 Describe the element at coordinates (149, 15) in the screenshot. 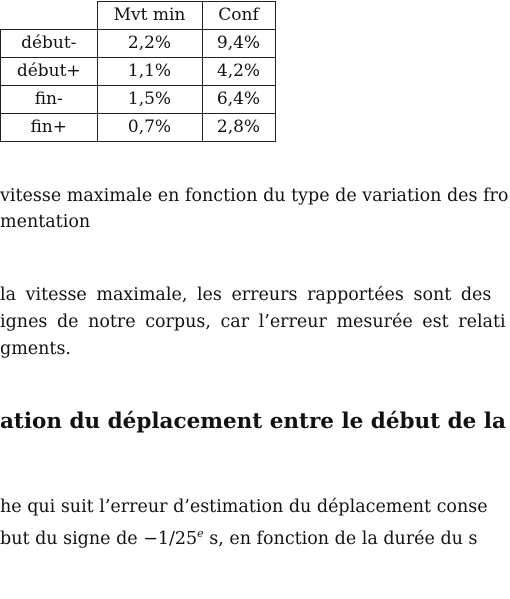

I see `table-header-mvt-min: Mvt min` at that location.